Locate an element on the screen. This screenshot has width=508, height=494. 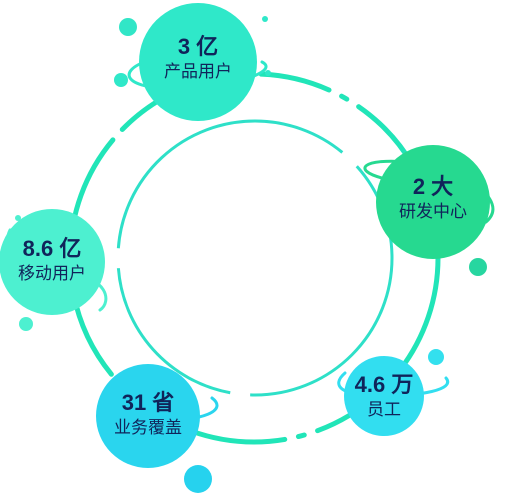
stat-value: 3 亿 is located at coordinates (198, 46).